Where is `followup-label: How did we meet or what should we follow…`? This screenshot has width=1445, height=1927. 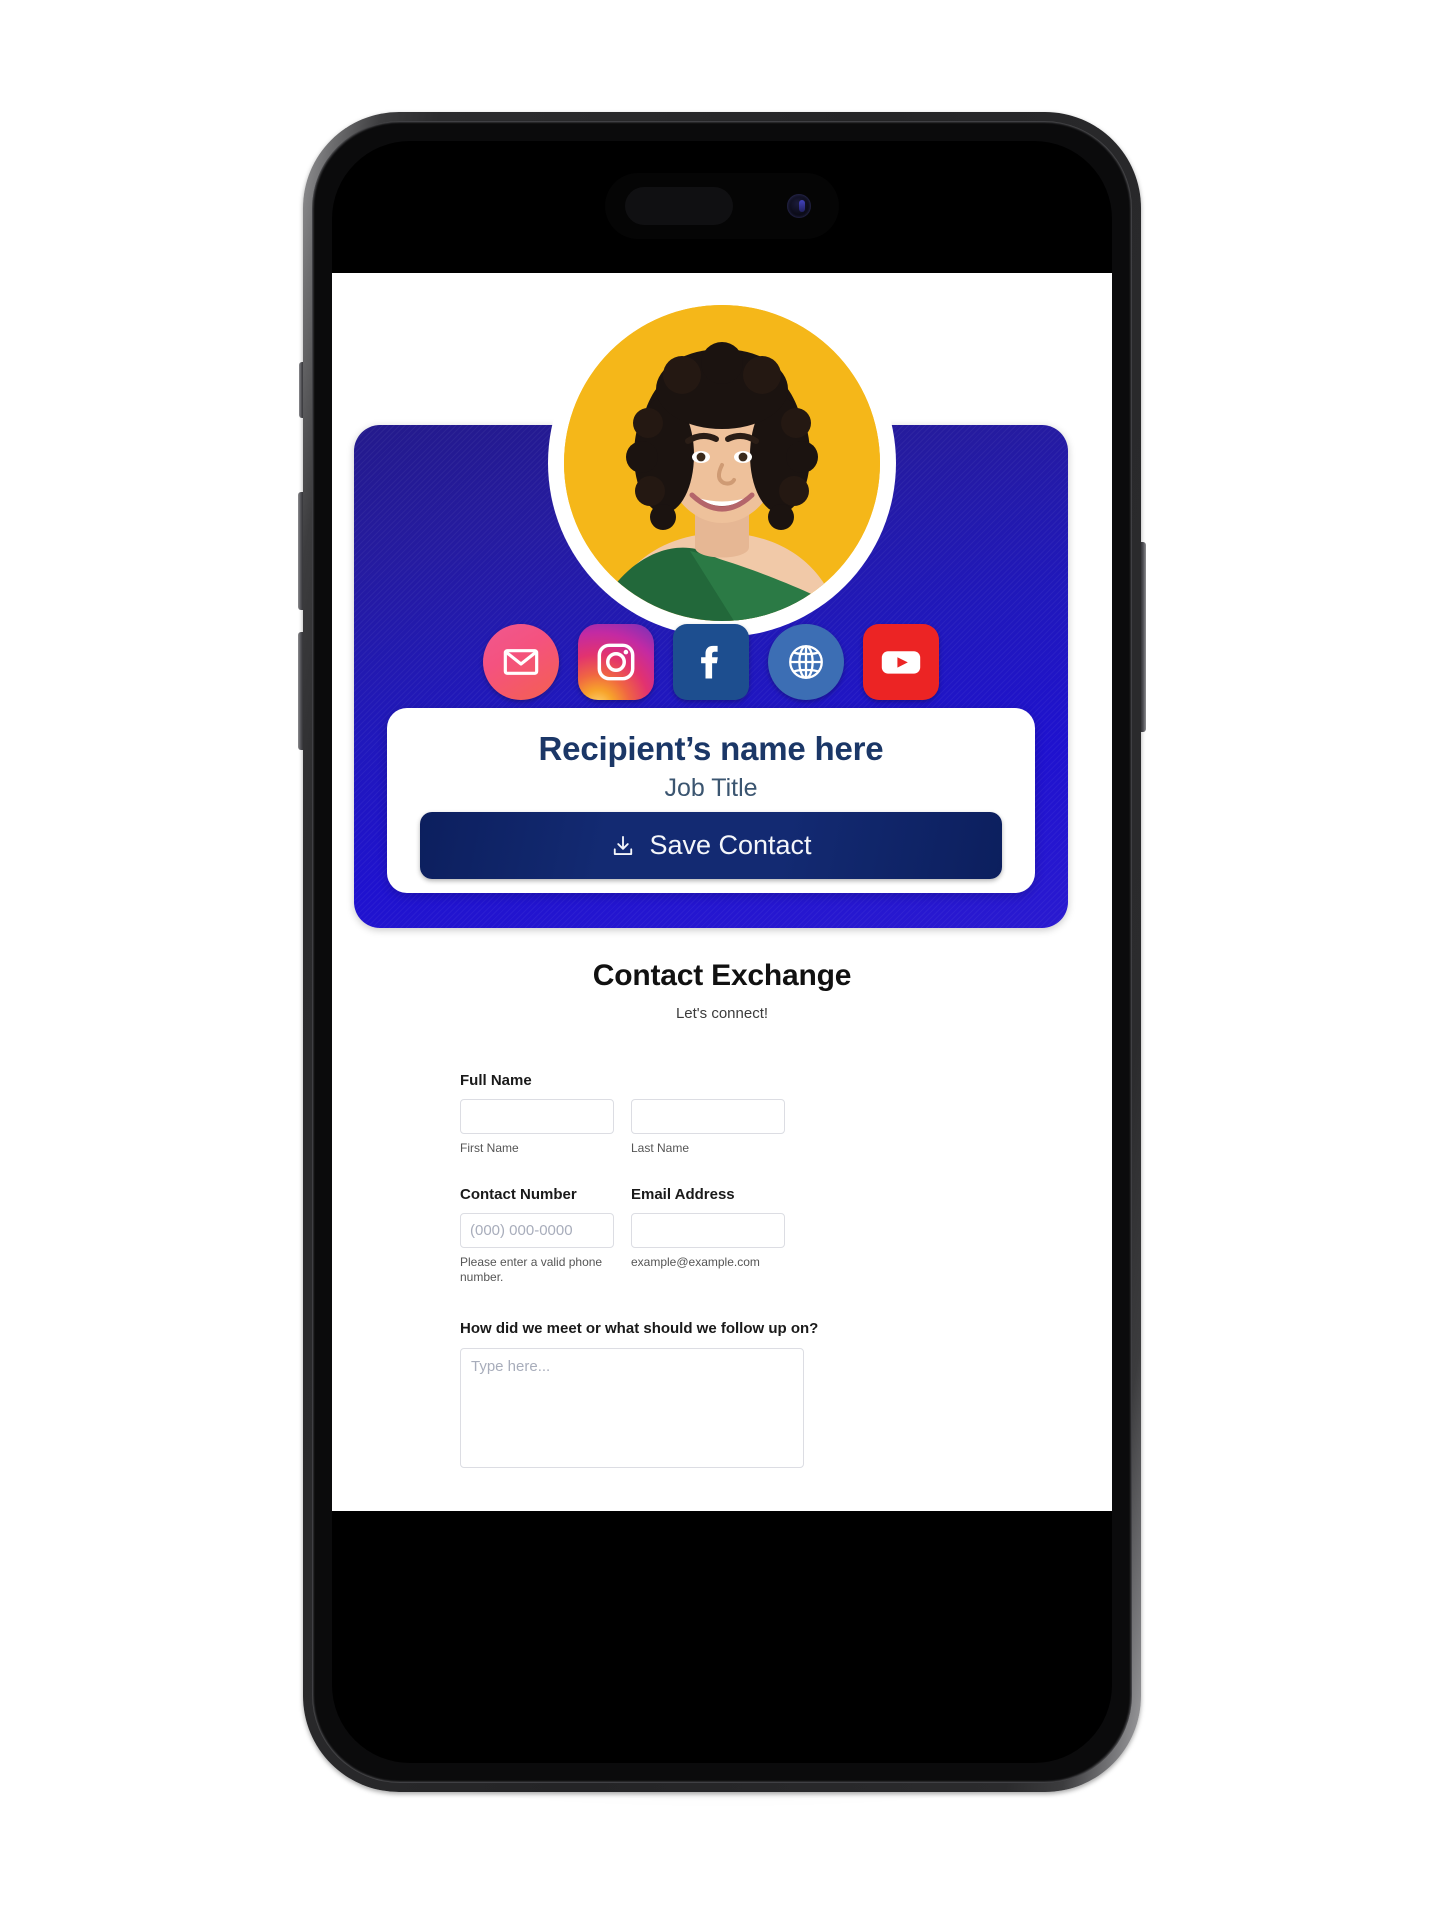 followup-label: How did we meet or what should we follow… is located at coordinates (639, 1328).